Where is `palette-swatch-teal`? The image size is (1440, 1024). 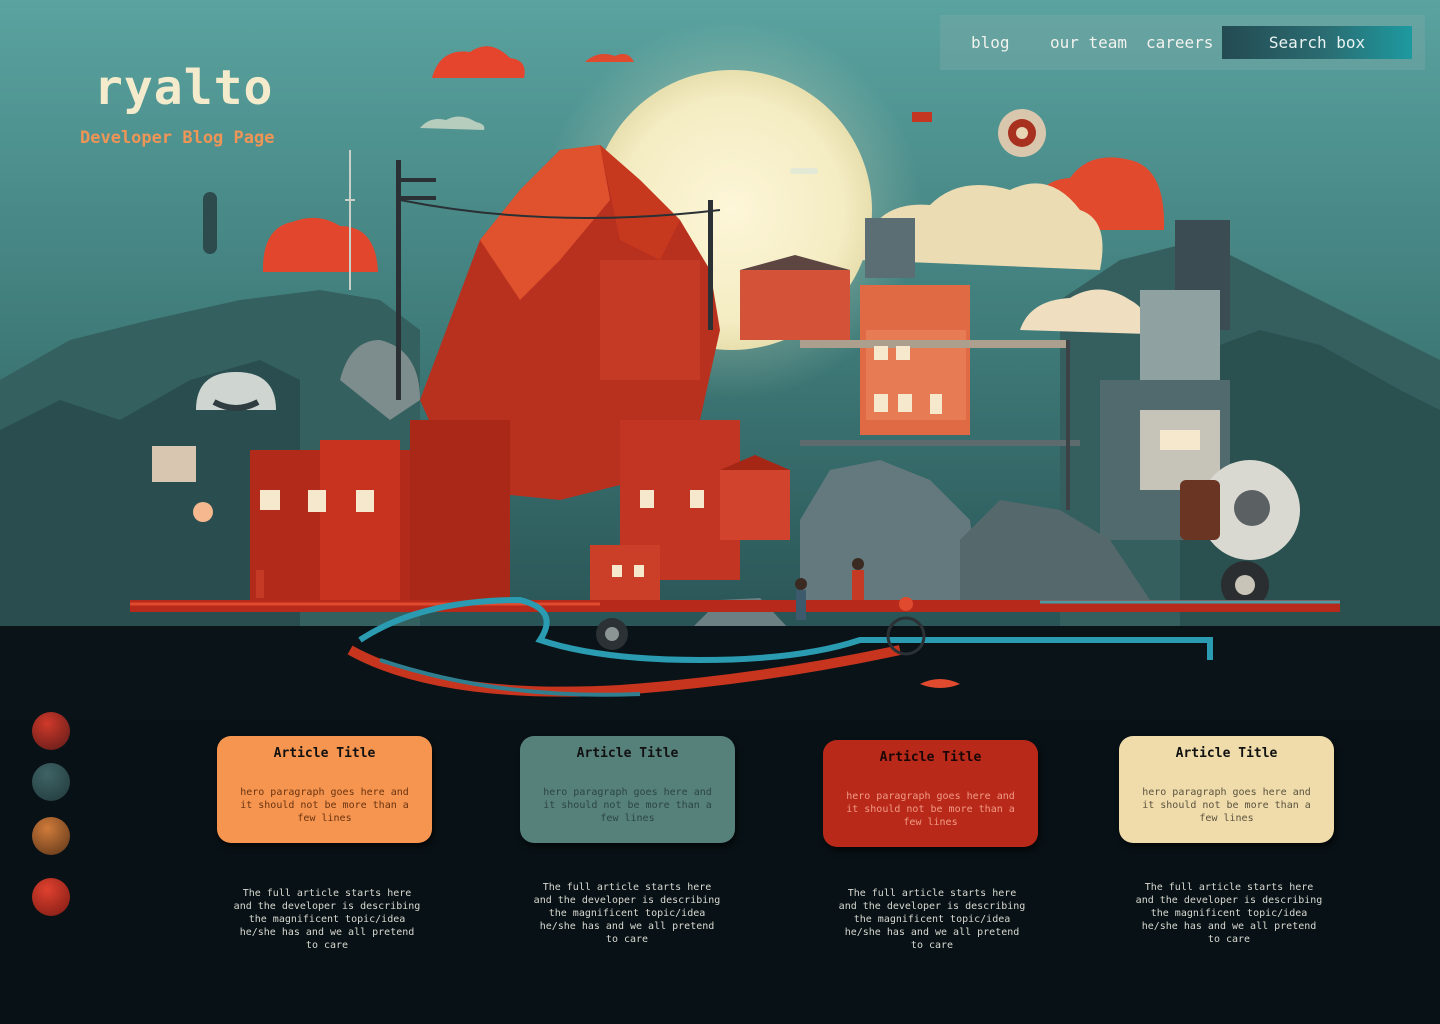
palette-swatch-teal is located at coordinates (51, 782).